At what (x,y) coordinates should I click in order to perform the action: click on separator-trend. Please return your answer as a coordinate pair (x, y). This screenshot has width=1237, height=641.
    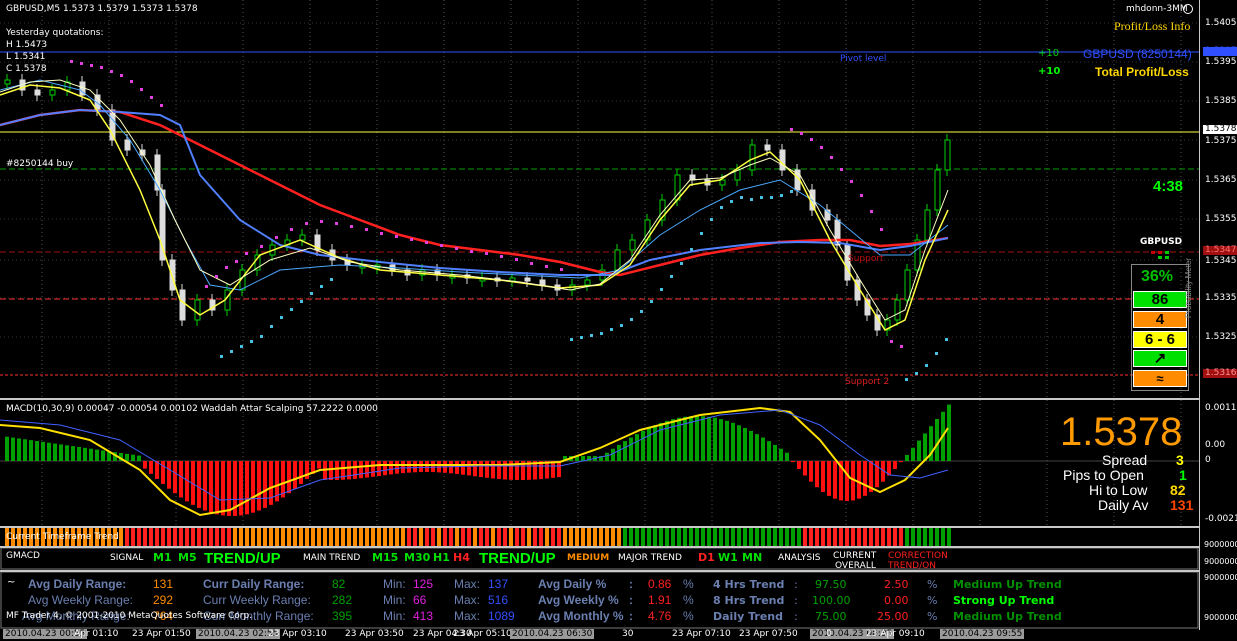
    Looking at the image, I should click on (599, 527).